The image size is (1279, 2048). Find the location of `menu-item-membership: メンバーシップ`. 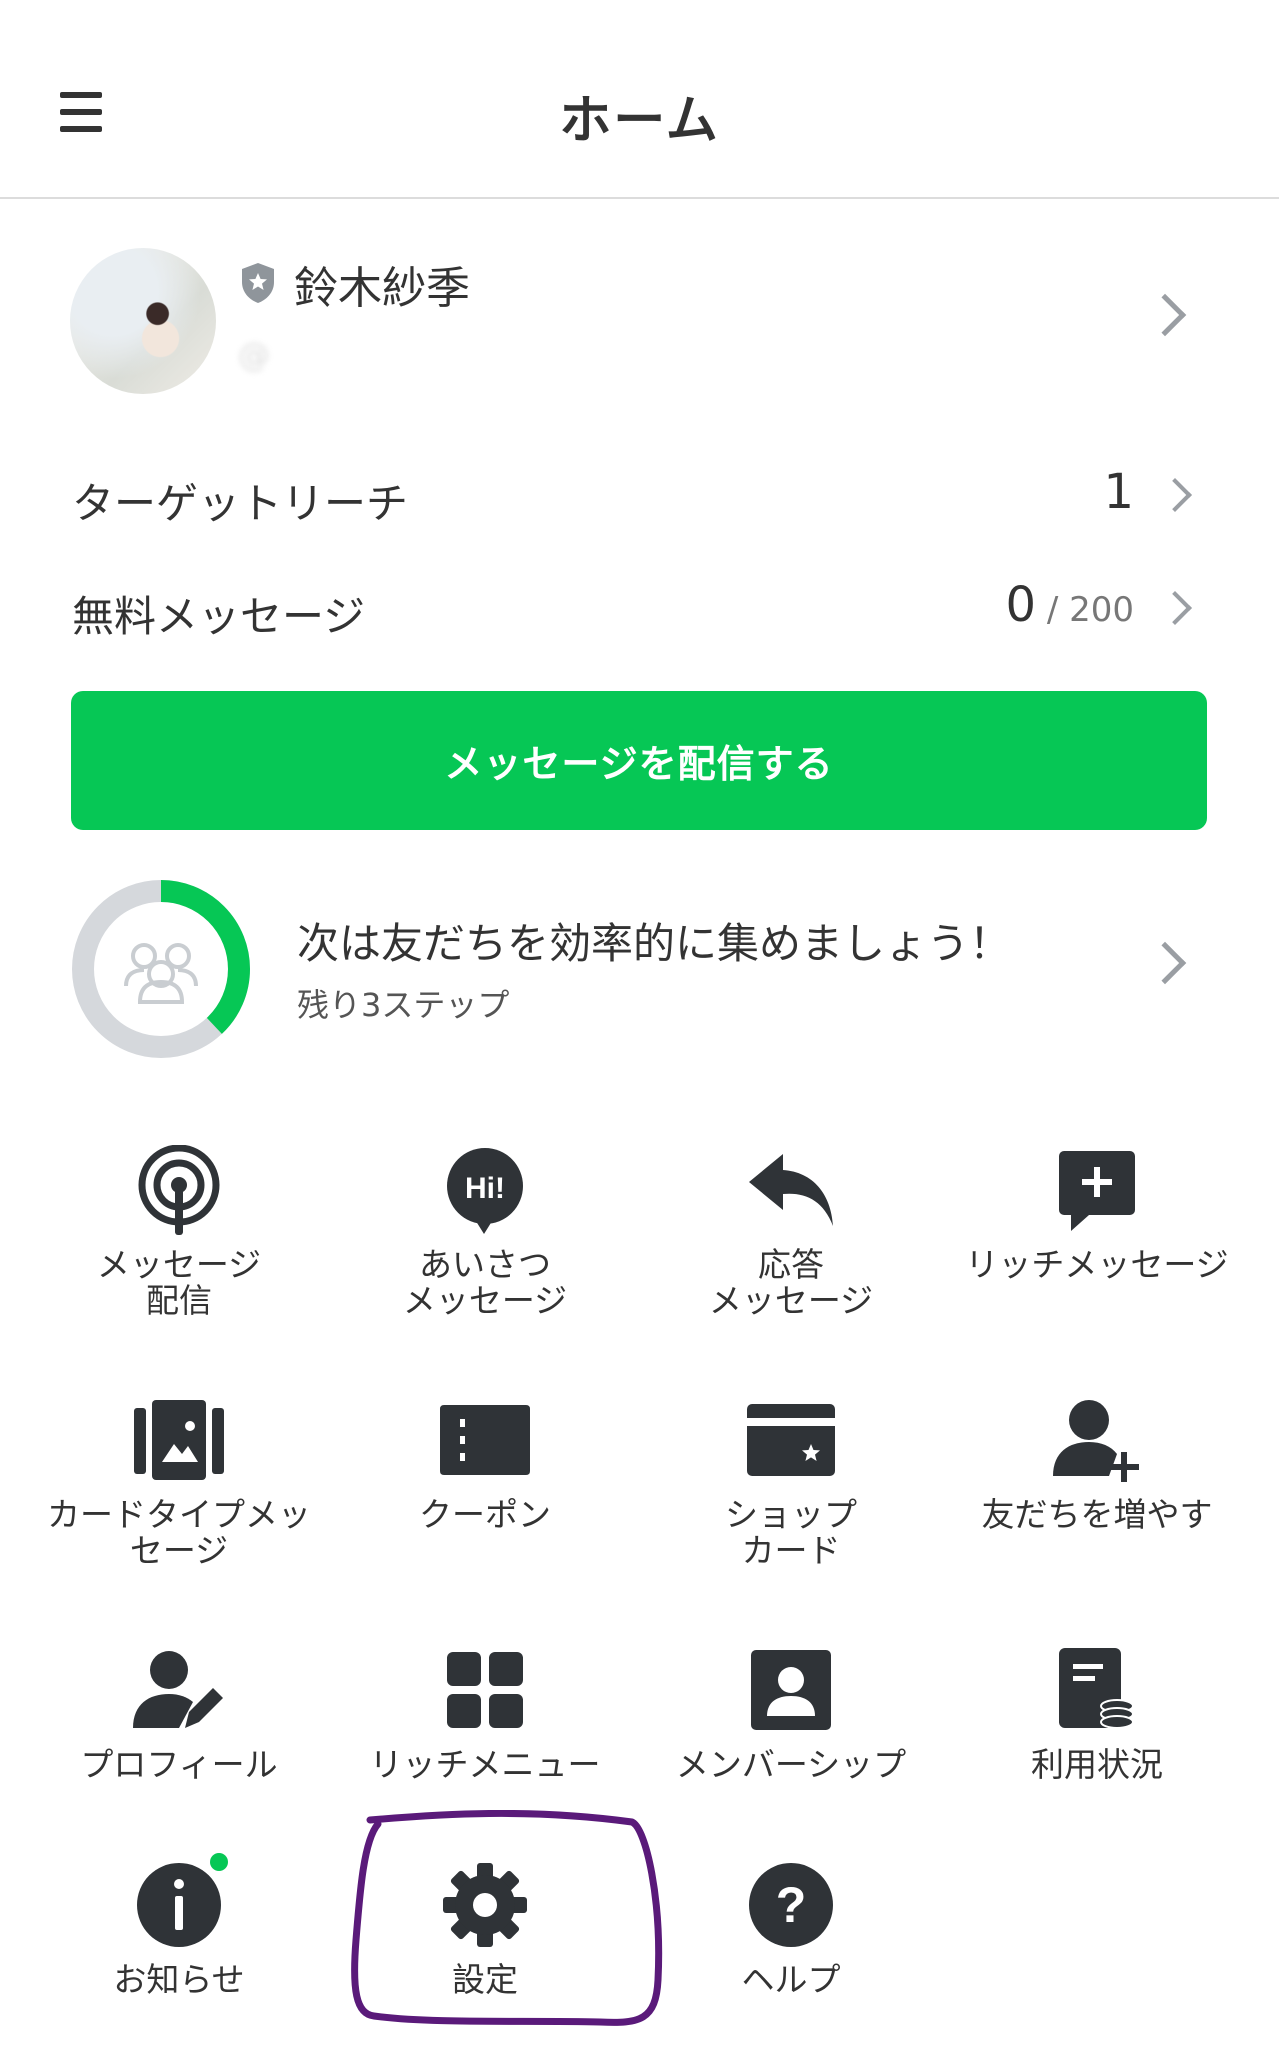

menu-item-membership: メンバーシップ is located at coordinates (791, 1750).